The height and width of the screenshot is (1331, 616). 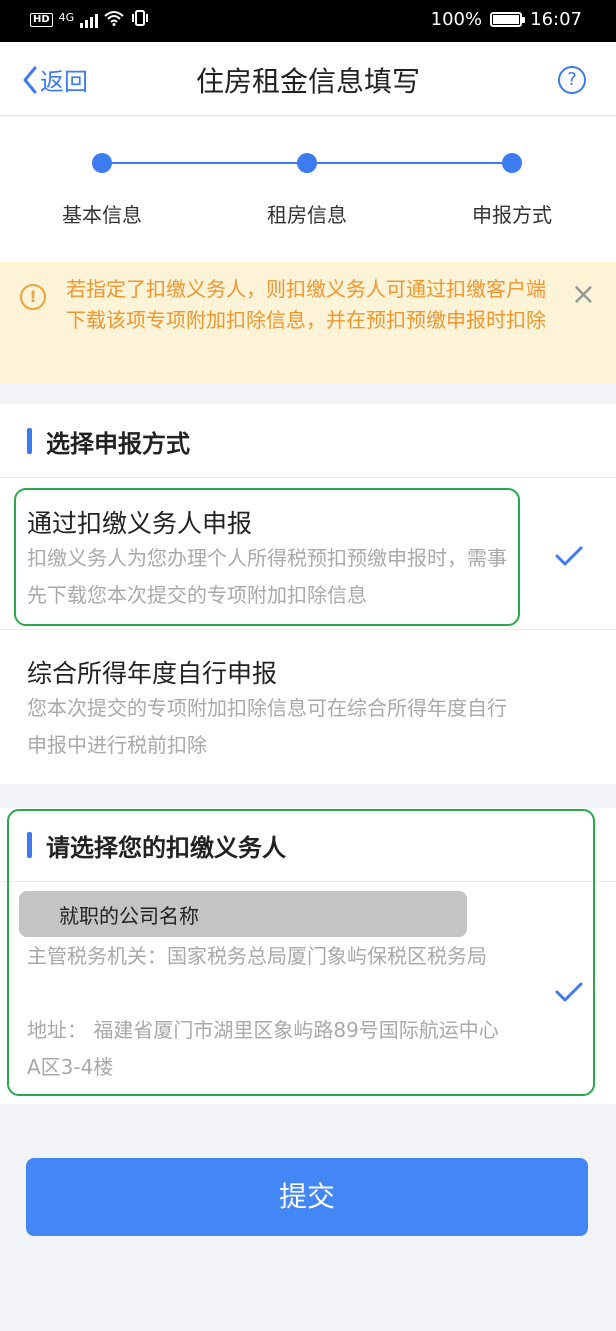 I want to click on progress-steps: 基本信息 租房信息 申报方式, so click(x=308, y=189).